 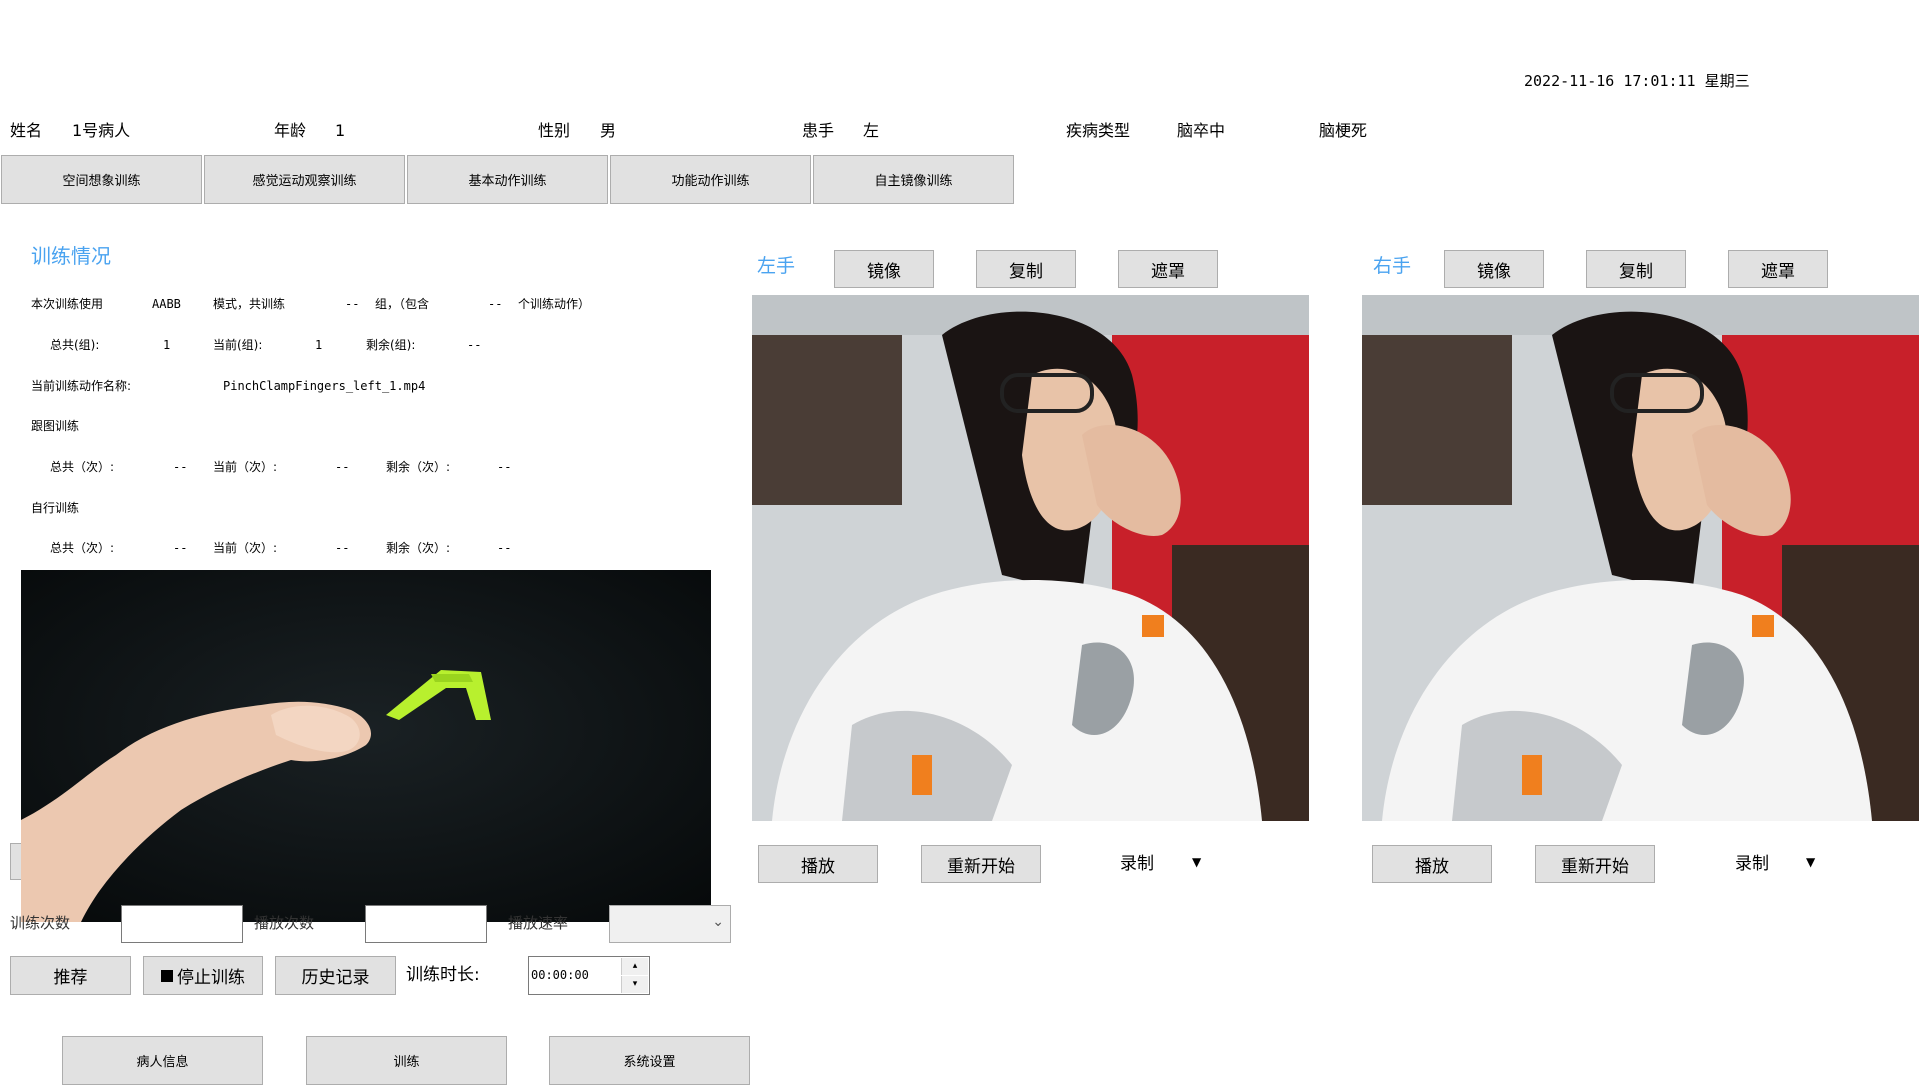 What do you see at coordinates (495, 304) in the screenshot?
I see `actions-value: --` at bounding box center [495, 304].